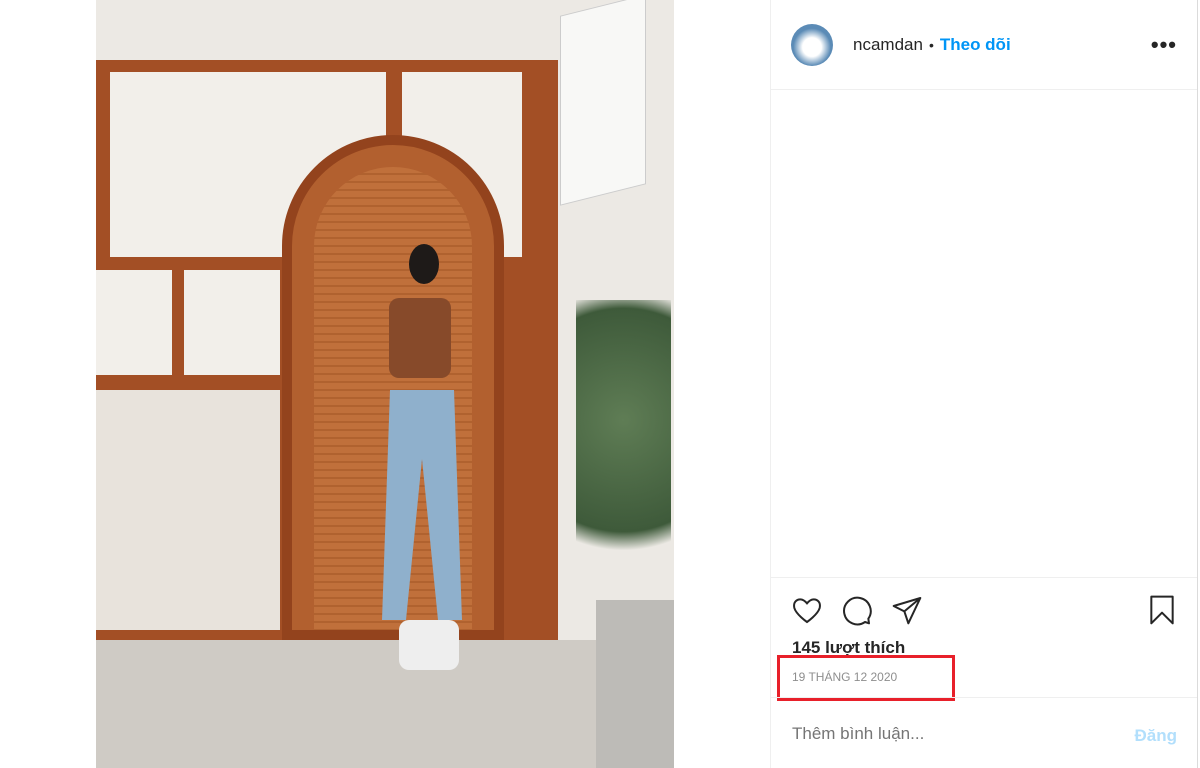 This screenshot has width=1200, height=768. What do you see at coordinates (603, 103) in the screenshot?
I see `photo-sign` at bounding box center [603, 103].